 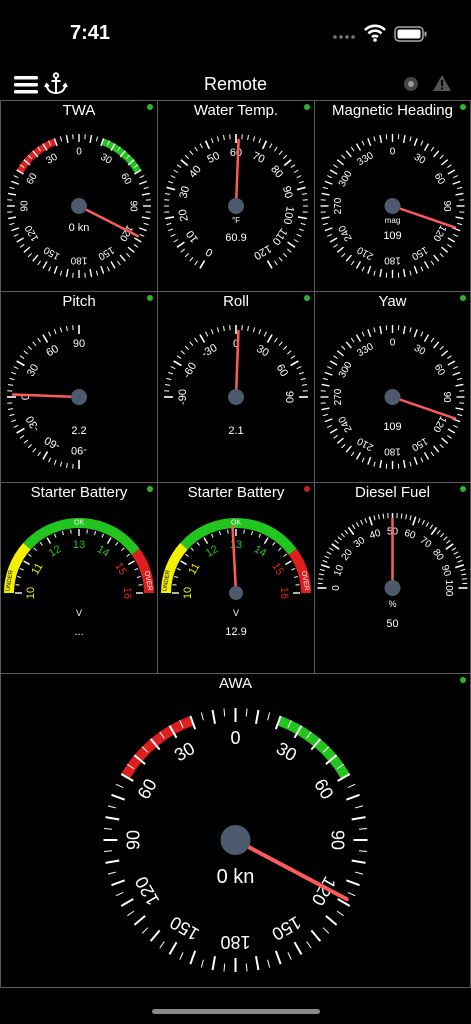 What do you see at coordinates (392, 206) in the screenshot?
I see `gauge-dial: 0 30 60 90 120150 180 210240 270 300330 mag 109` at bounding box center [392, 206].